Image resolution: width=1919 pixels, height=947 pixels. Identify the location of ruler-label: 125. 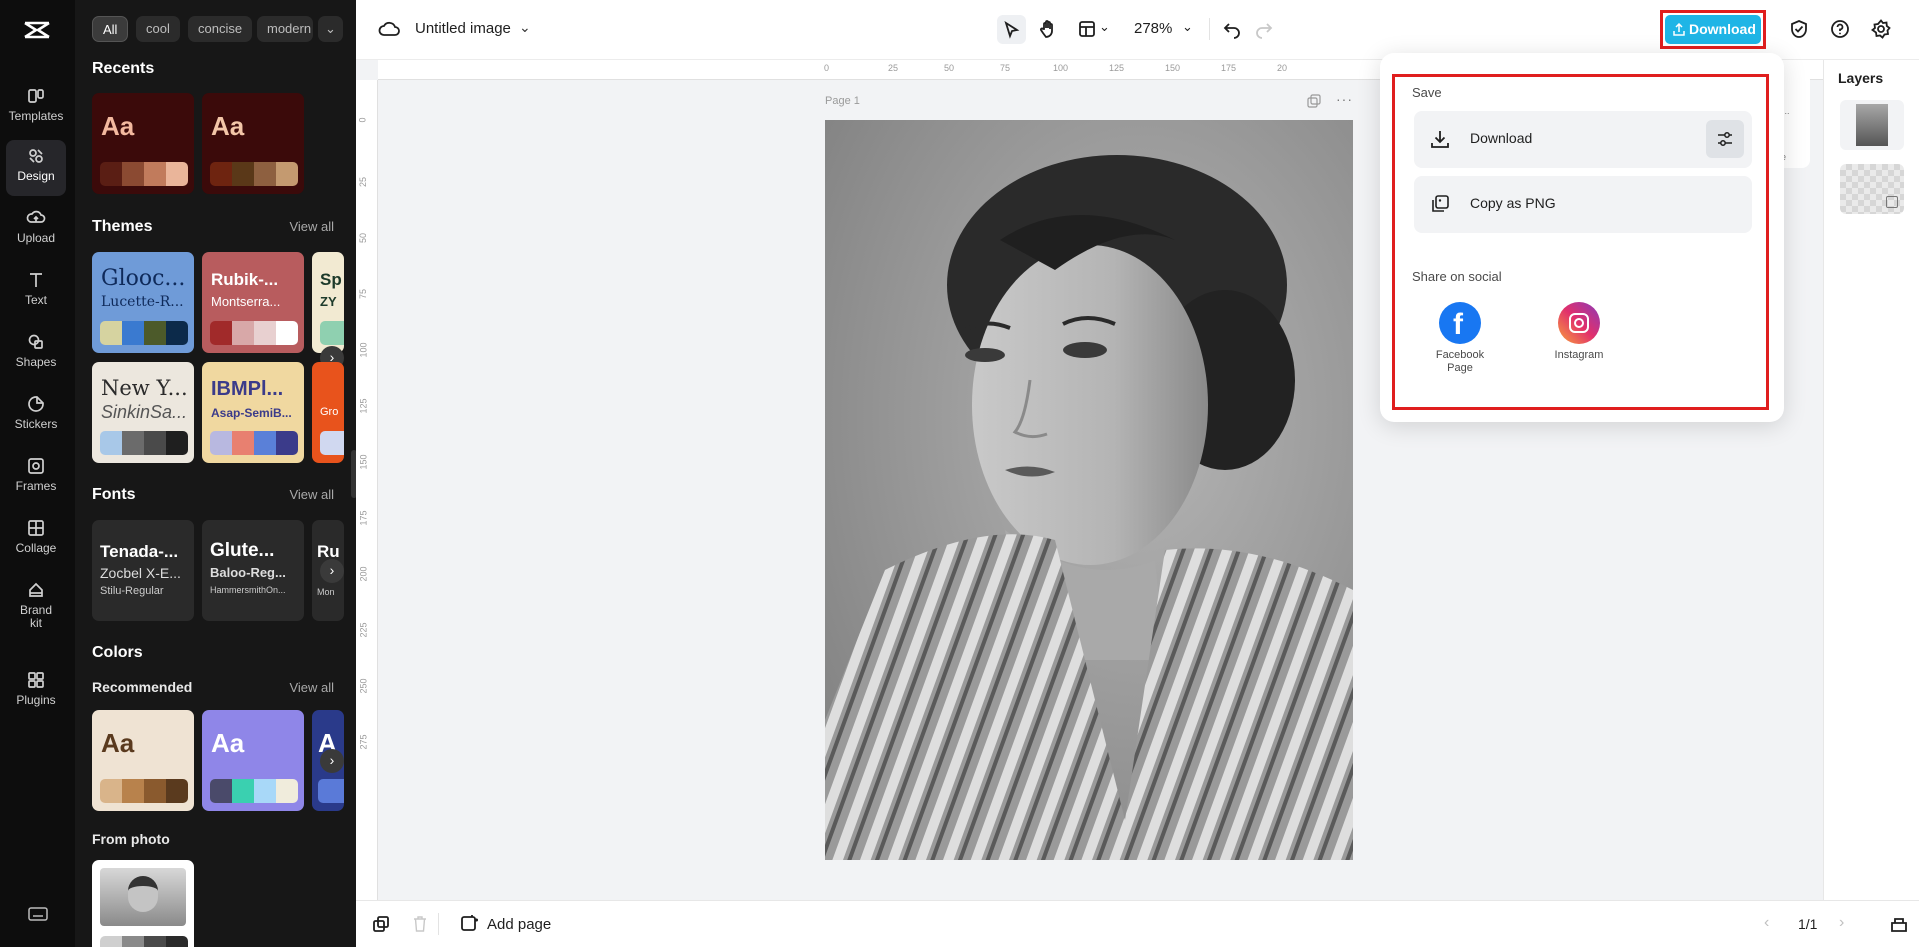
(1116, 68).